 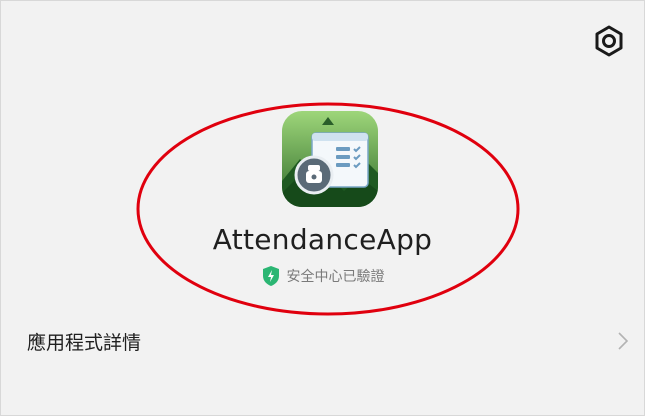 What do you see at coordinates (335, 277) in the screenshot?
I see `verified-text: 安全中心已驗證` at bounding box center [335, 277].